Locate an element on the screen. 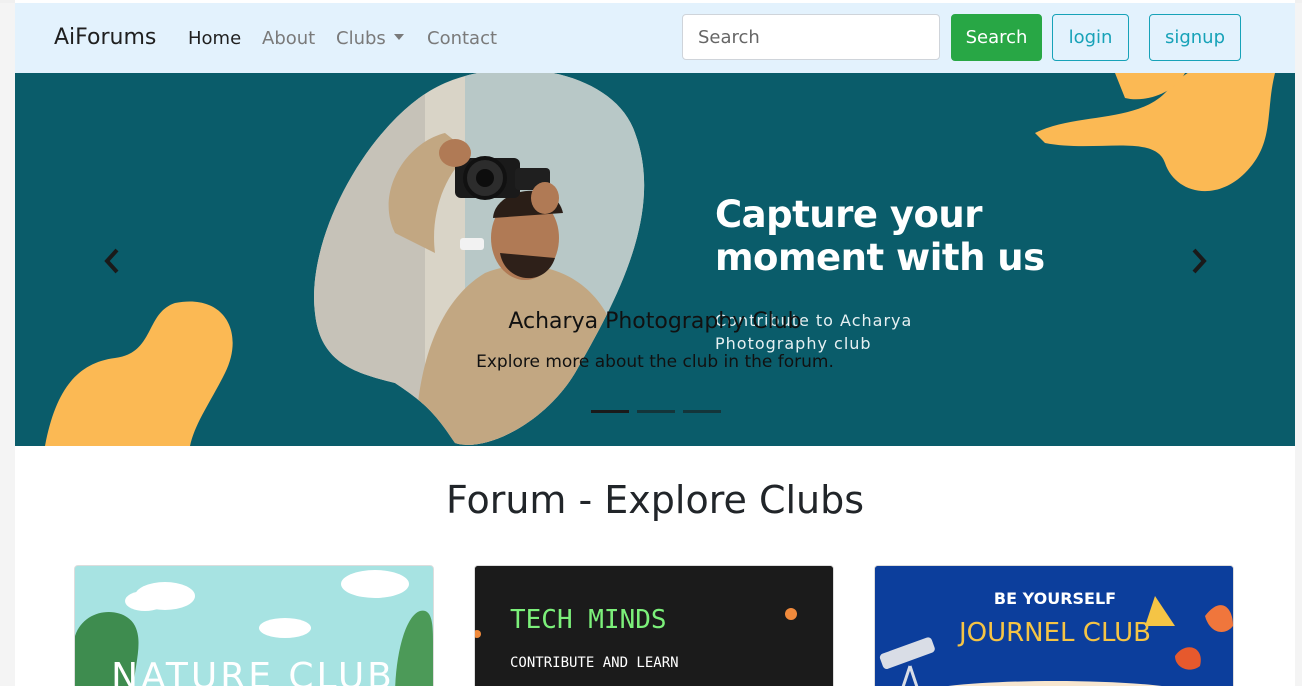  club-card: NATURE CLUB is located at coordinates (254, 625).